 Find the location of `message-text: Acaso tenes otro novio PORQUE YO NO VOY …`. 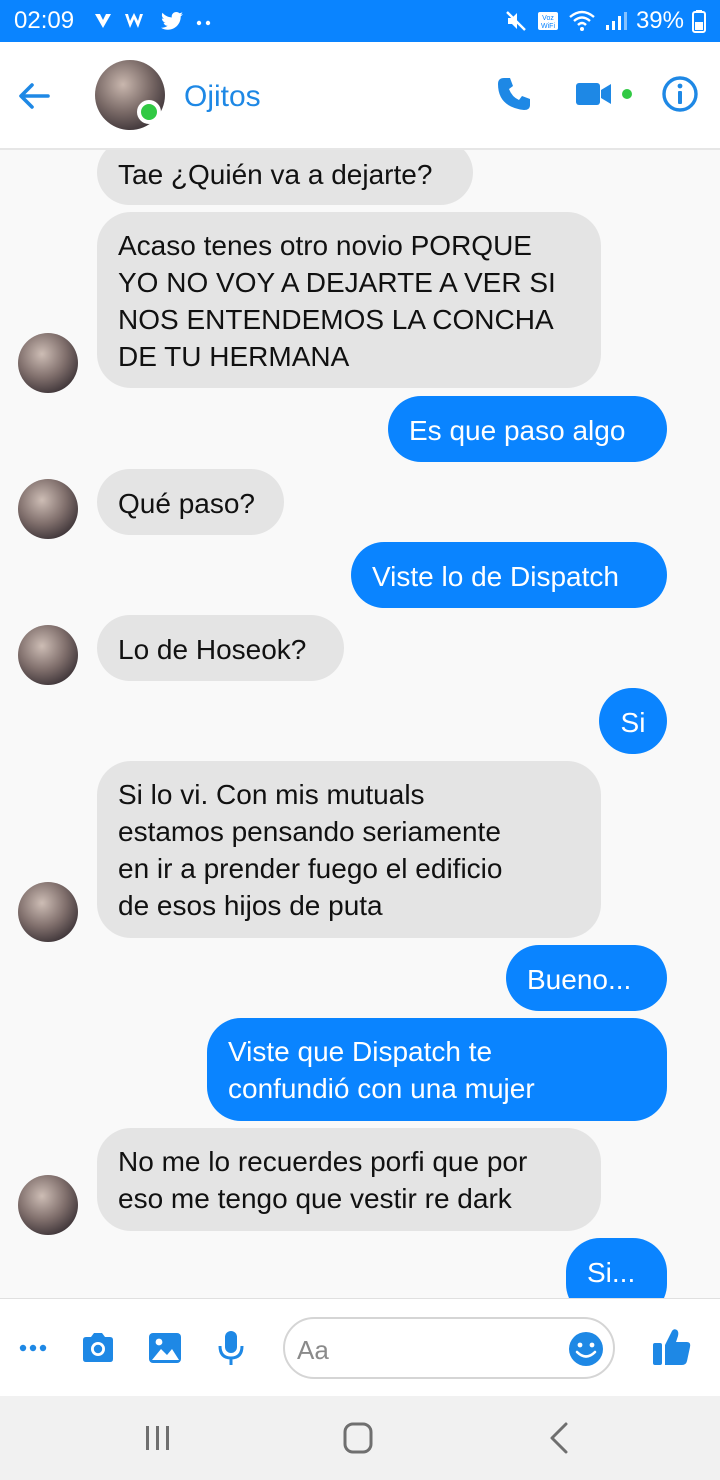

message-text: Acaso tenes otro novio PORQUE YO NO VOY … is located at coordinates (337, 301).